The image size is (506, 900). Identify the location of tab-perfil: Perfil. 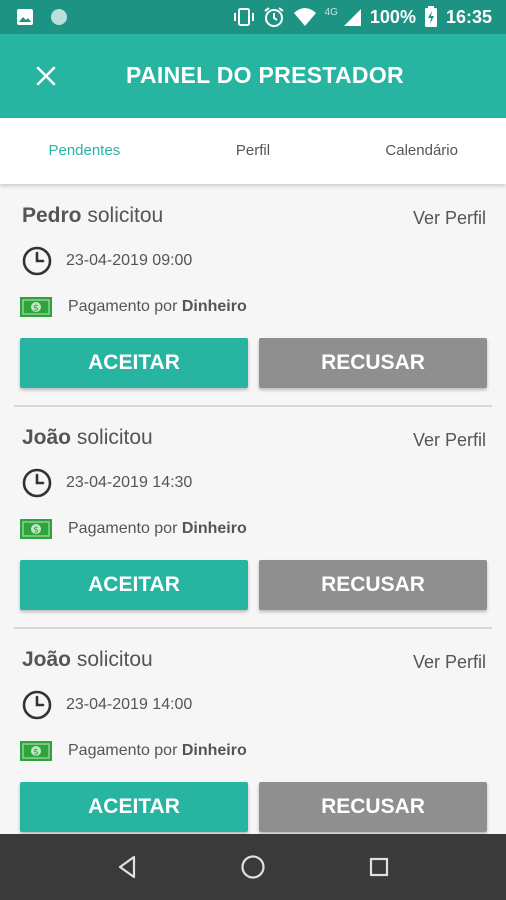
(253, 151).